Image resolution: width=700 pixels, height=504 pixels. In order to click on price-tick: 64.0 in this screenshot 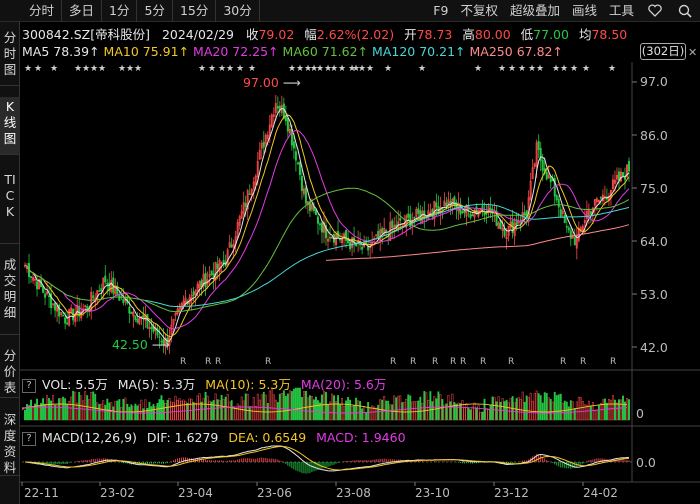, I will do `click(654, 241)`.